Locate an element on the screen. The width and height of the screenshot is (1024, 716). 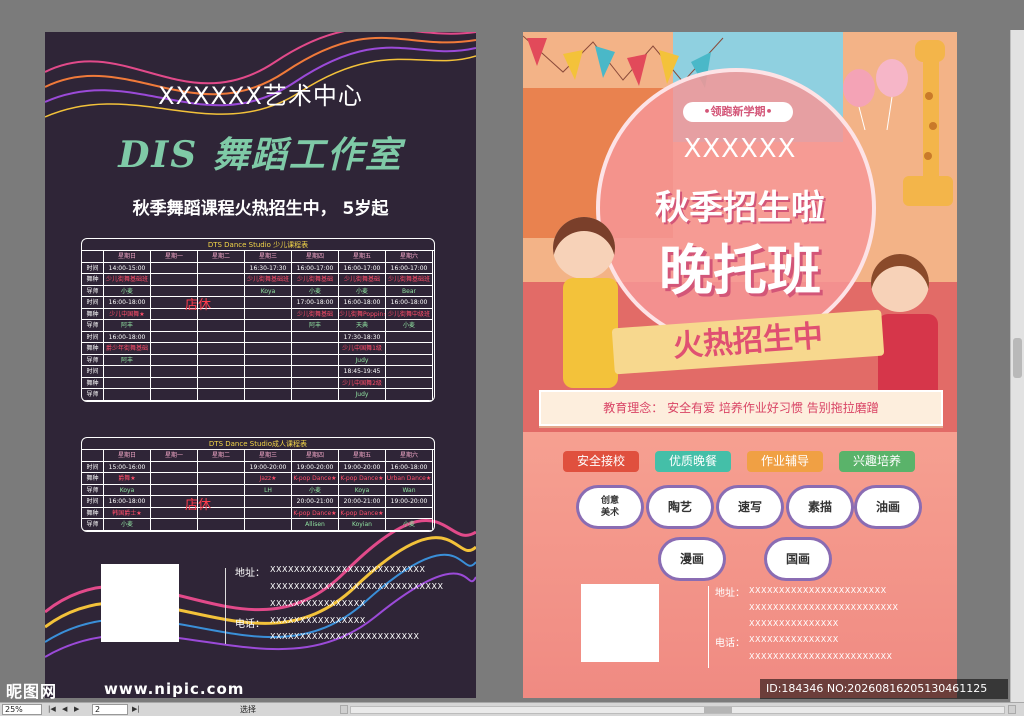
schedule-cell: K-pop Dance★ is located at coordinates (315, 513).